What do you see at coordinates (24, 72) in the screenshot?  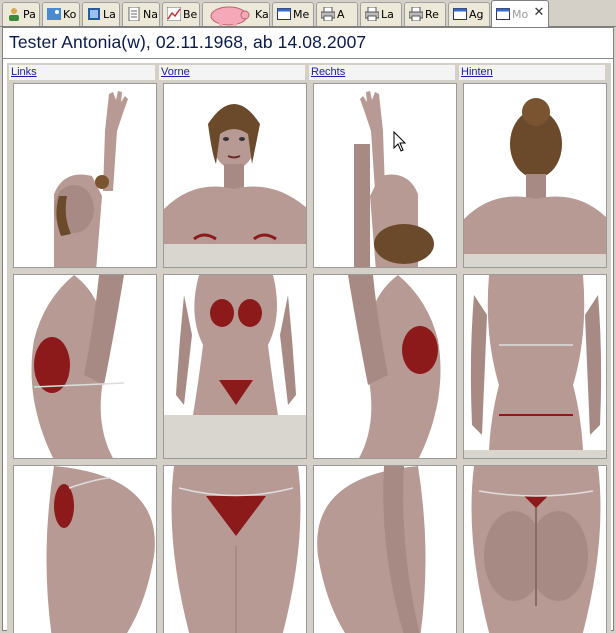 I see `column-link-links: Links` at bounding box center [24, 72].